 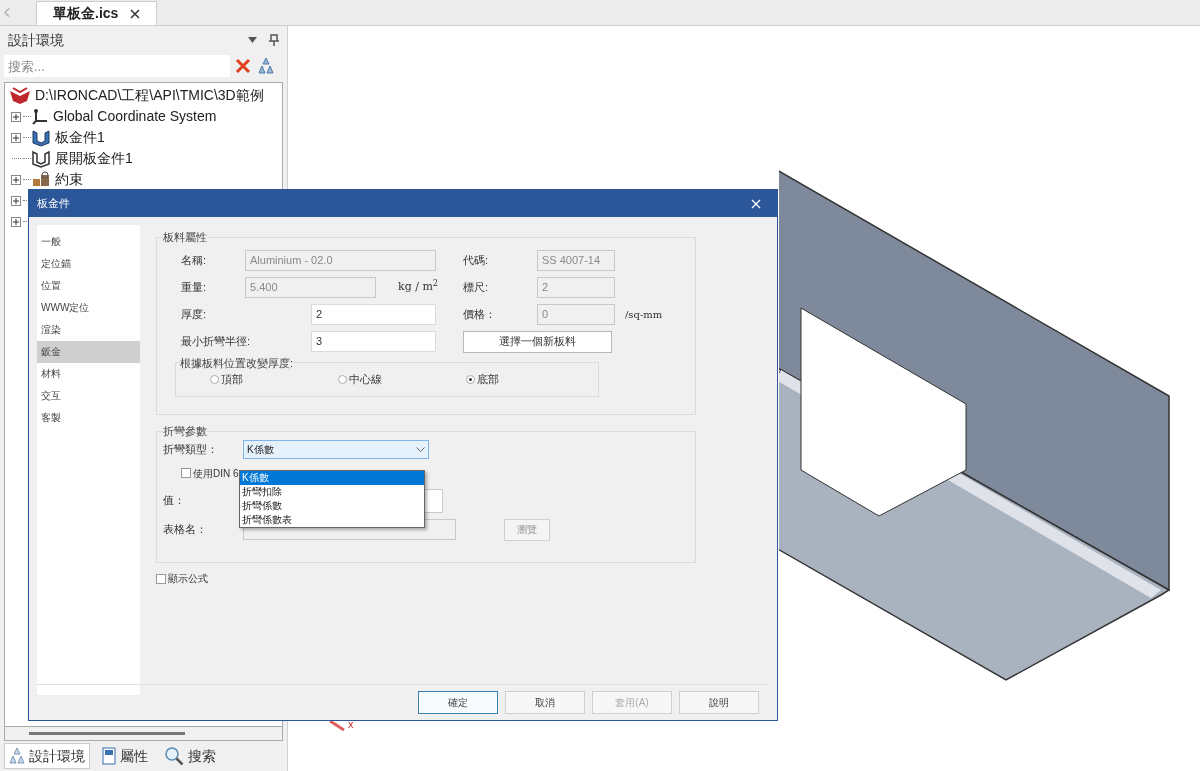 What do you see at coordinates (20, 95) in the screenshot?
I see `assembly-icon` at bounding box center [20, 95].